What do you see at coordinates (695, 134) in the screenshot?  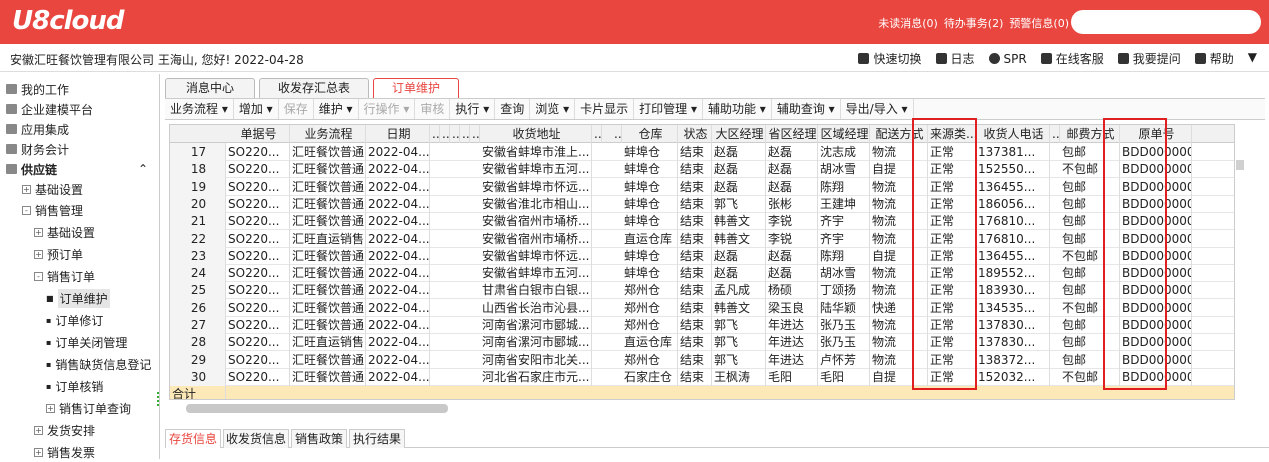 I see `column-header: 状态` at bounding box center [695, 134].